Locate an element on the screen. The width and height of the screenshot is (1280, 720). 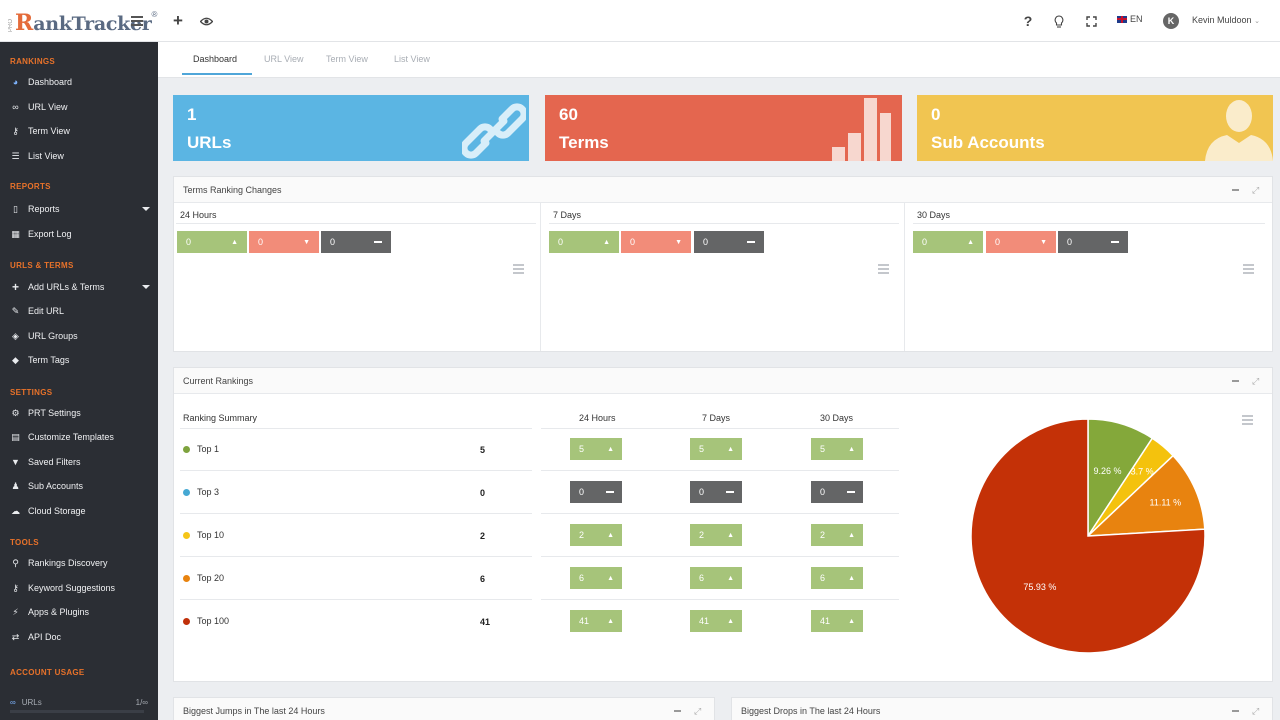
tier-d30-button: 2 ▲ is located at coordinates (837, 535).